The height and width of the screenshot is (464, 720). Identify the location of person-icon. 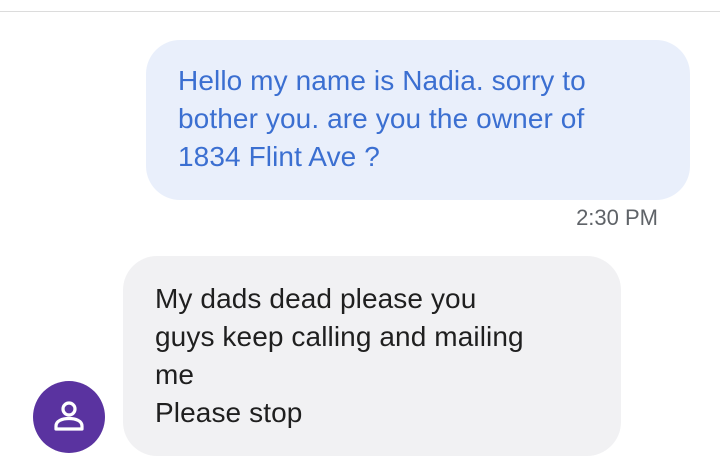
(69, 416).